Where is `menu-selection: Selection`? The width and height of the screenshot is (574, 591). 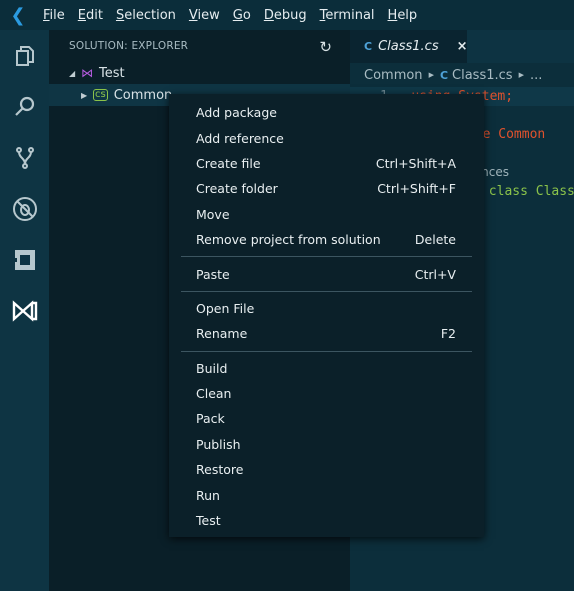
menu-selection: Selection is located at coordinates (146, 15).